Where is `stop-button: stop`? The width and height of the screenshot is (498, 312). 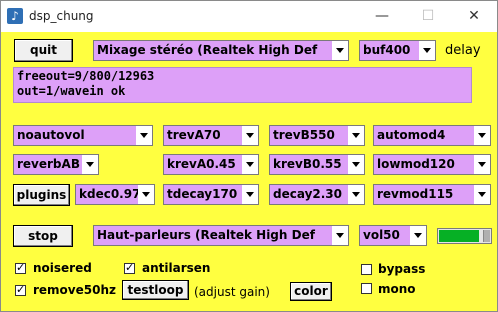
stop-button: stop is located at coordinates (43, 236).